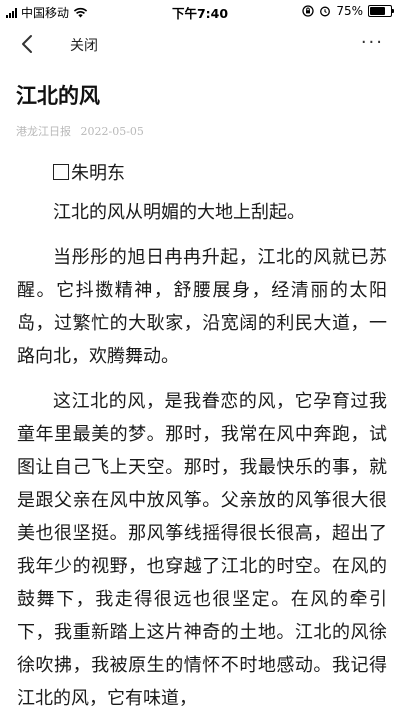 The image size is (400, 727). I want to click on lock-rotation-icon, so click(308, 11).